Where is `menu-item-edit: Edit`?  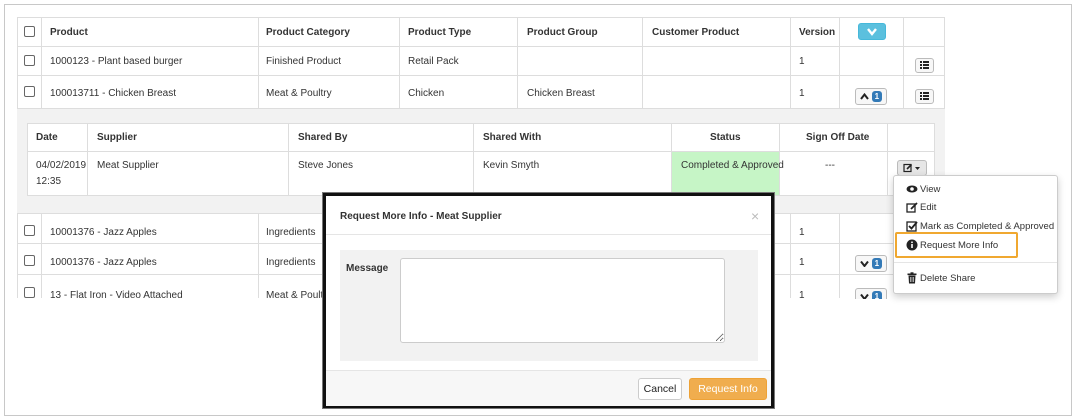
menu-item-edit: Edit is located at coordinates (976, 208).